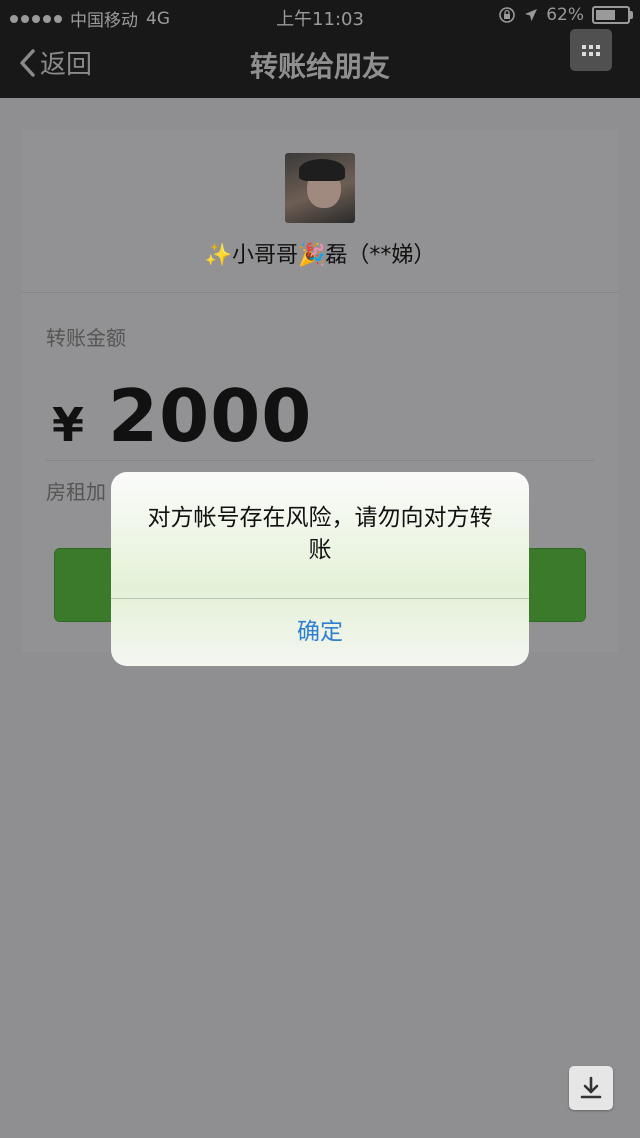 The image size is (640, 1138). I want to click on amount-label: 转账金额, so click(86, 338).